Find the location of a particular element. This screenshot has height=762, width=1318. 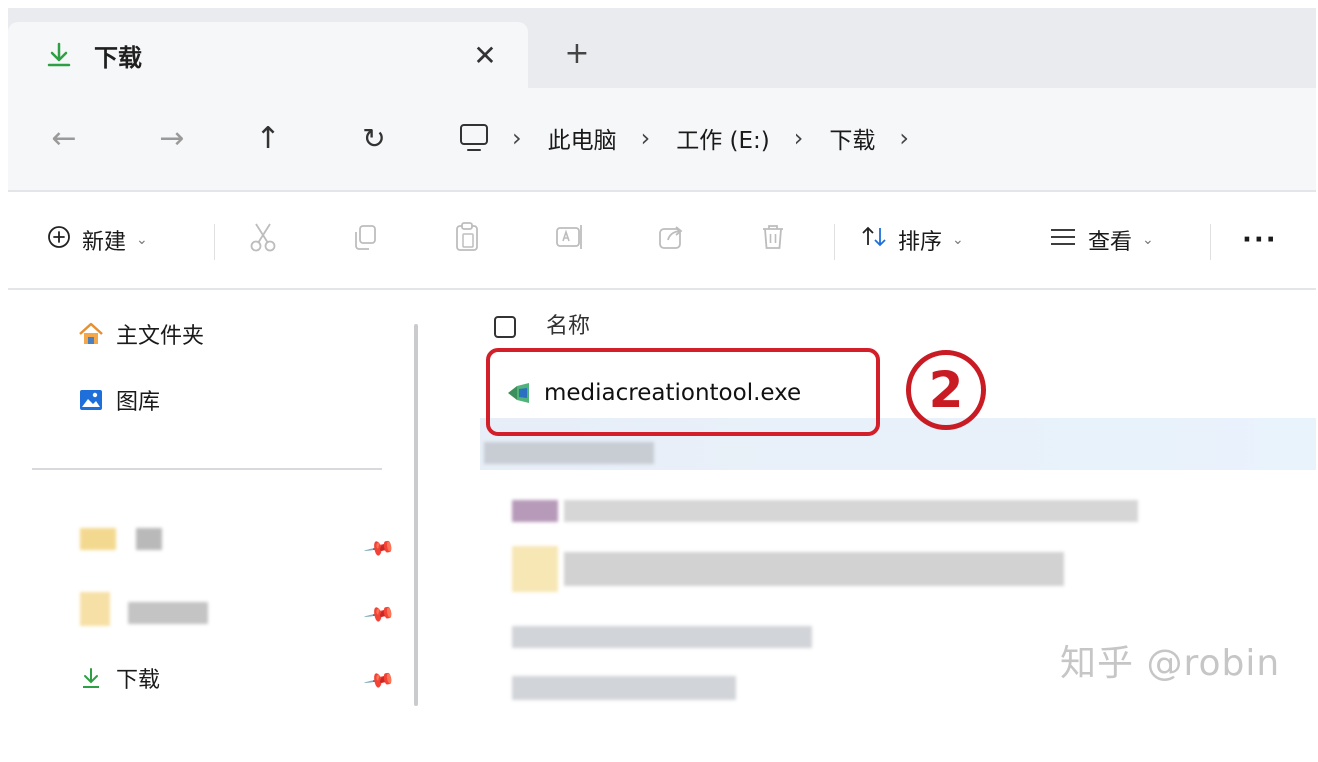

sidebar-item-label: 图库 is located at coordinates (138, 402).